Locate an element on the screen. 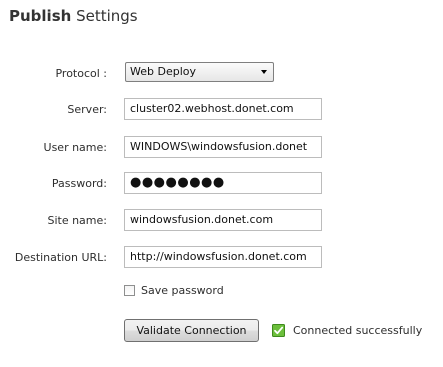 This screenshot has height=367, width=443. checkmark-icon is located at coordinates (278, 330).